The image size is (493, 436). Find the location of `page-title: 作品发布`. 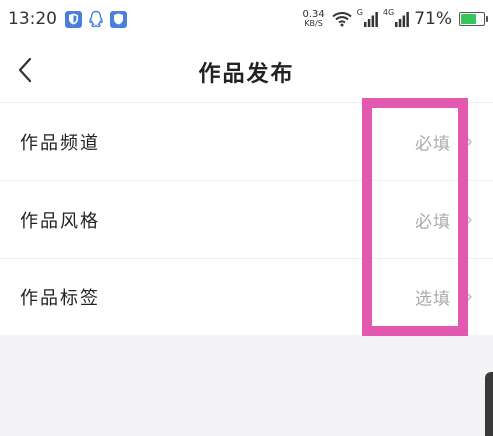

page-title: 作品发布 is located at coordinates (246, 74).